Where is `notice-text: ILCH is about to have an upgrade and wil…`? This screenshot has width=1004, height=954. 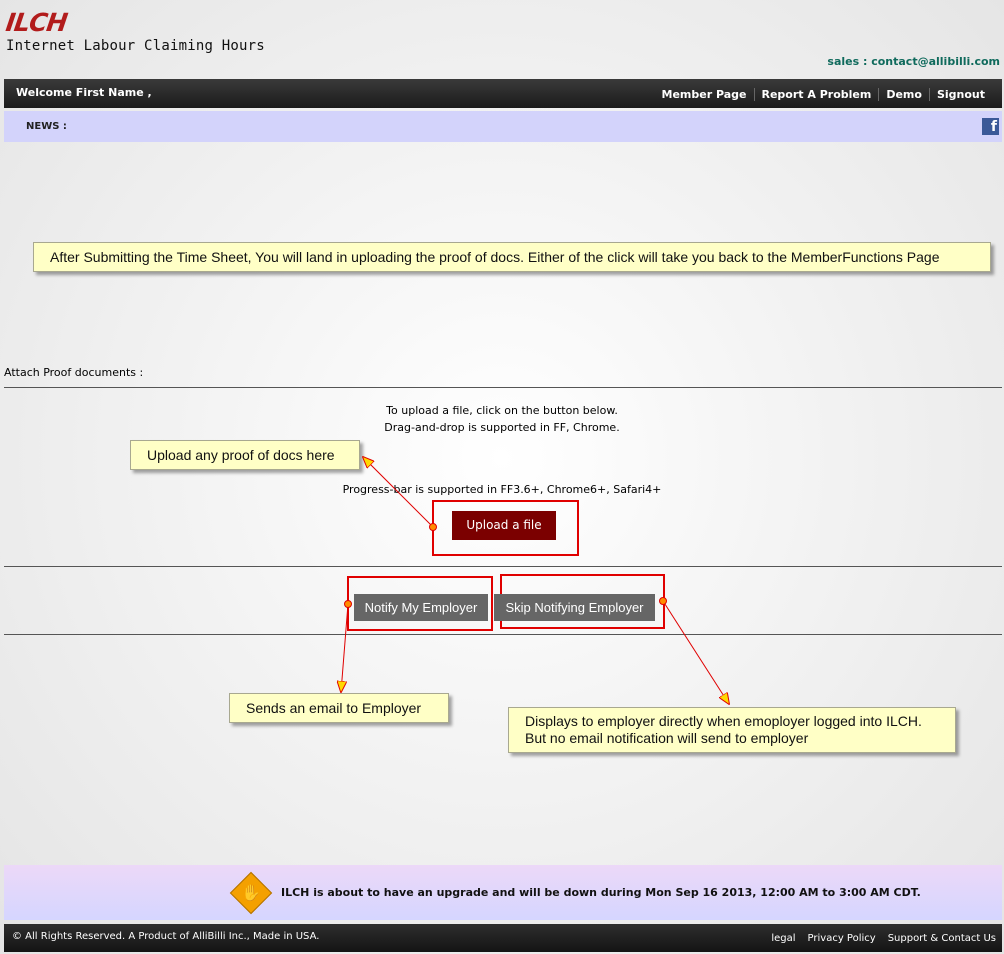
notice-text: ILCH is about to have an upgrade and wil… is located at coordinates (601, 892).